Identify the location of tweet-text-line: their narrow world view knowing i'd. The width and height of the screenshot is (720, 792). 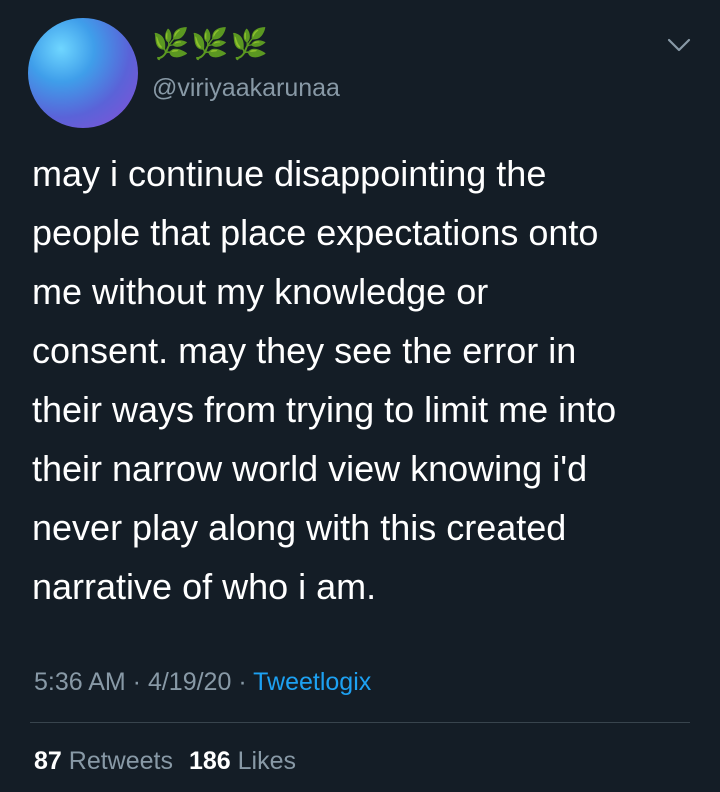
(310, 468).